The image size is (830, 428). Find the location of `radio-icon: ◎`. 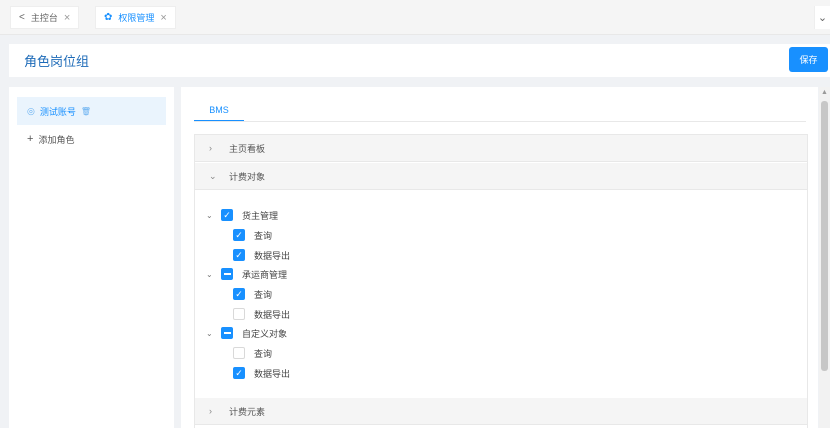

radio-icon: ◎ is located at coordinates (31, 110).